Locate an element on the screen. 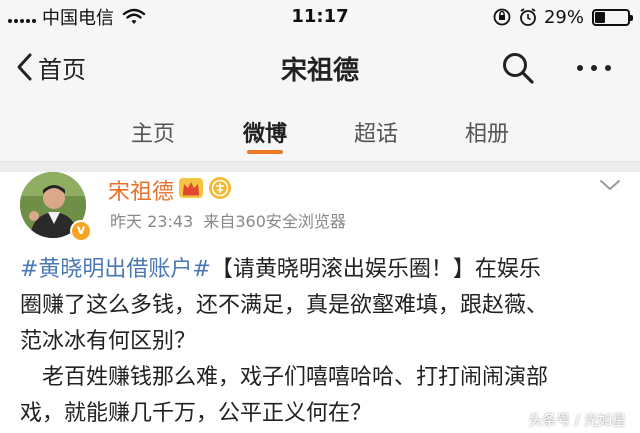 Image resolution: width=640 pixels, height=433 pixels. status-right: 29% is located at coordinates (562, 17).